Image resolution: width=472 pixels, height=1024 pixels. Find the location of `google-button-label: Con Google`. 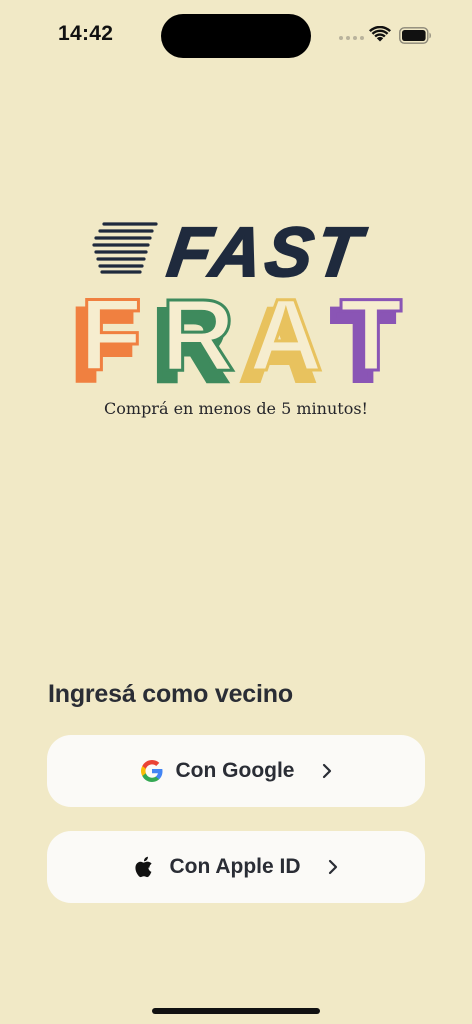

google-button-label: Con Google is located at coordinates (235, 770).